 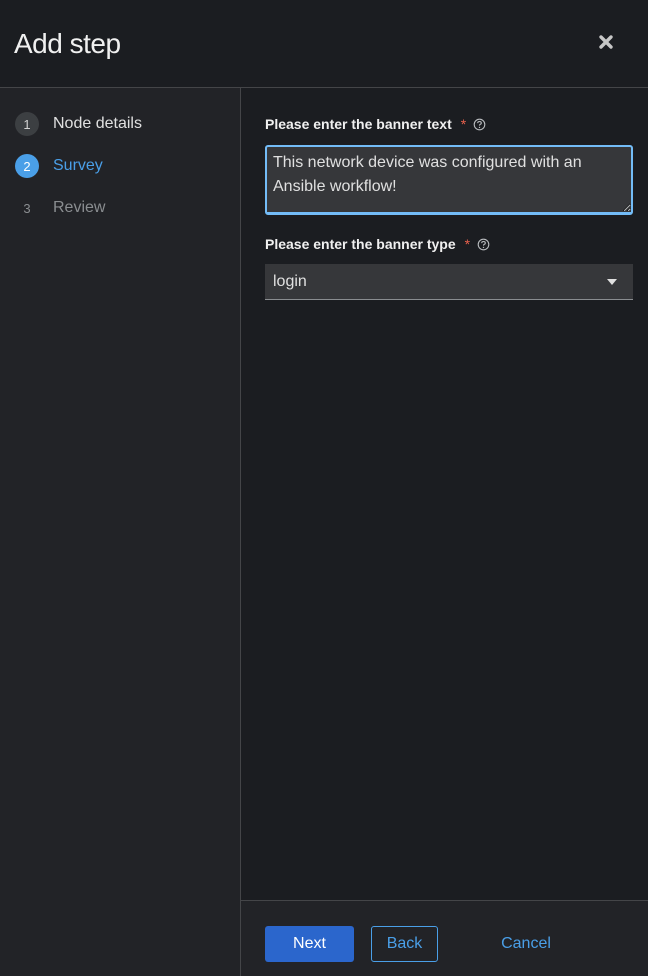 I want to click on step-number: 3, so click(x=27, y=208).